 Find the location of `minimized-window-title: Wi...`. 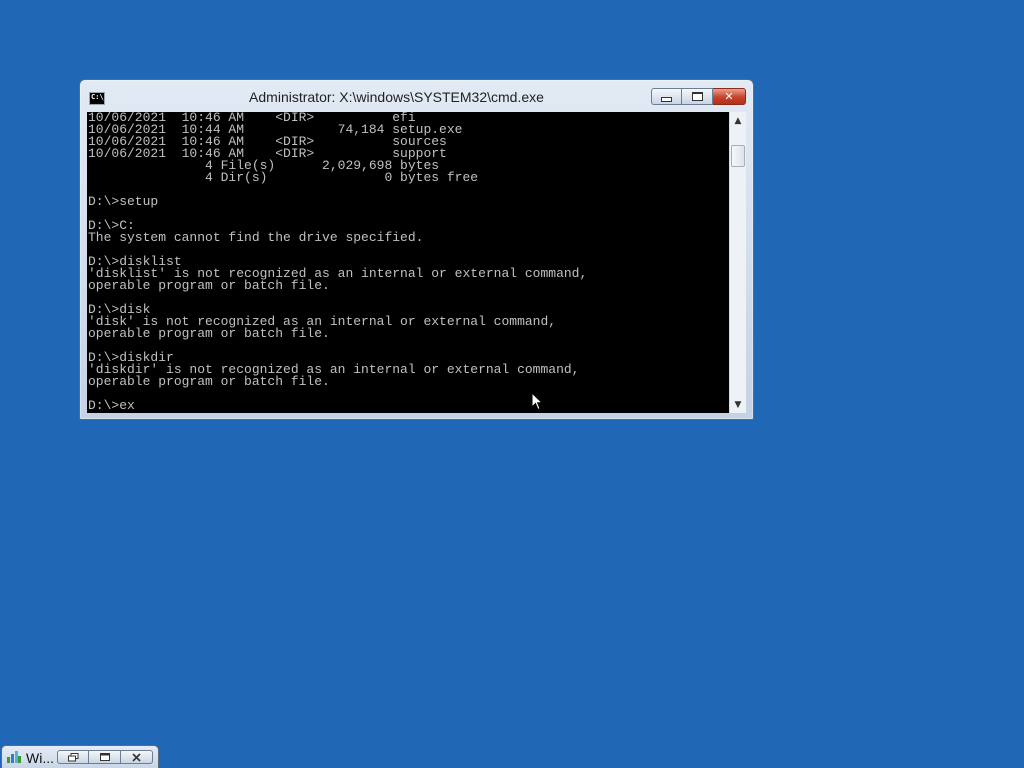

minimized-window-title: Wi... is located at coordinates (40, 758).